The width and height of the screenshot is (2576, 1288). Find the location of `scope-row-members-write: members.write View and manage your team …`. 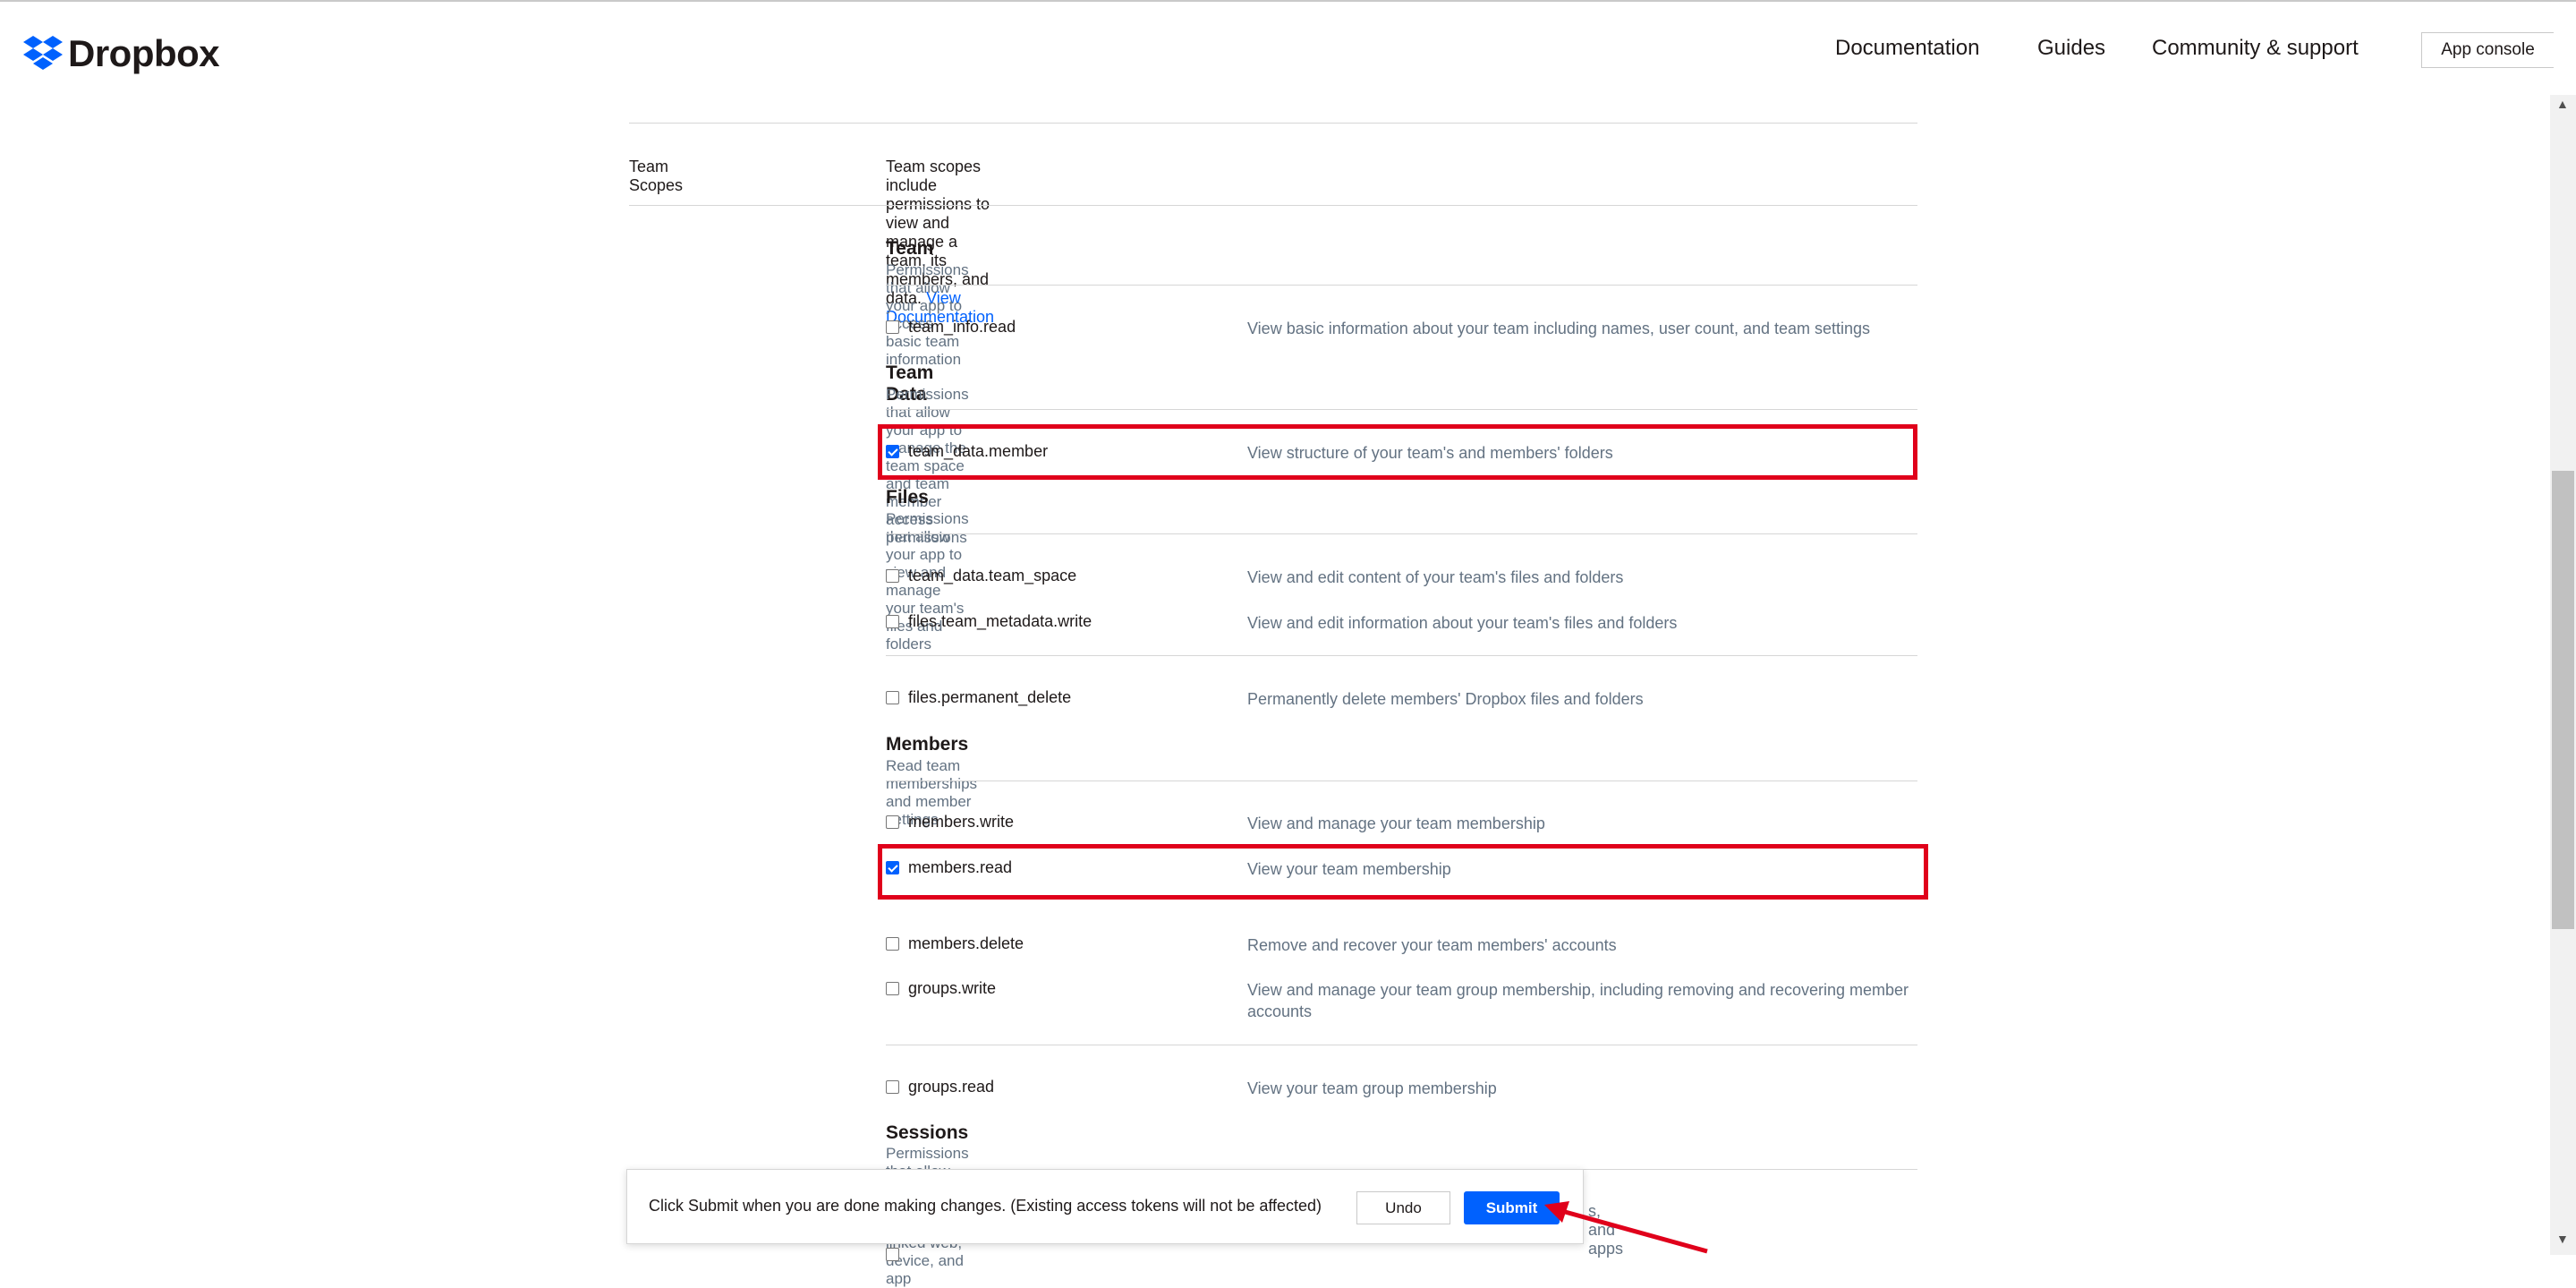

scope-row-members-write: members.write View and manage your team … is located at coordinates (1400, 824).